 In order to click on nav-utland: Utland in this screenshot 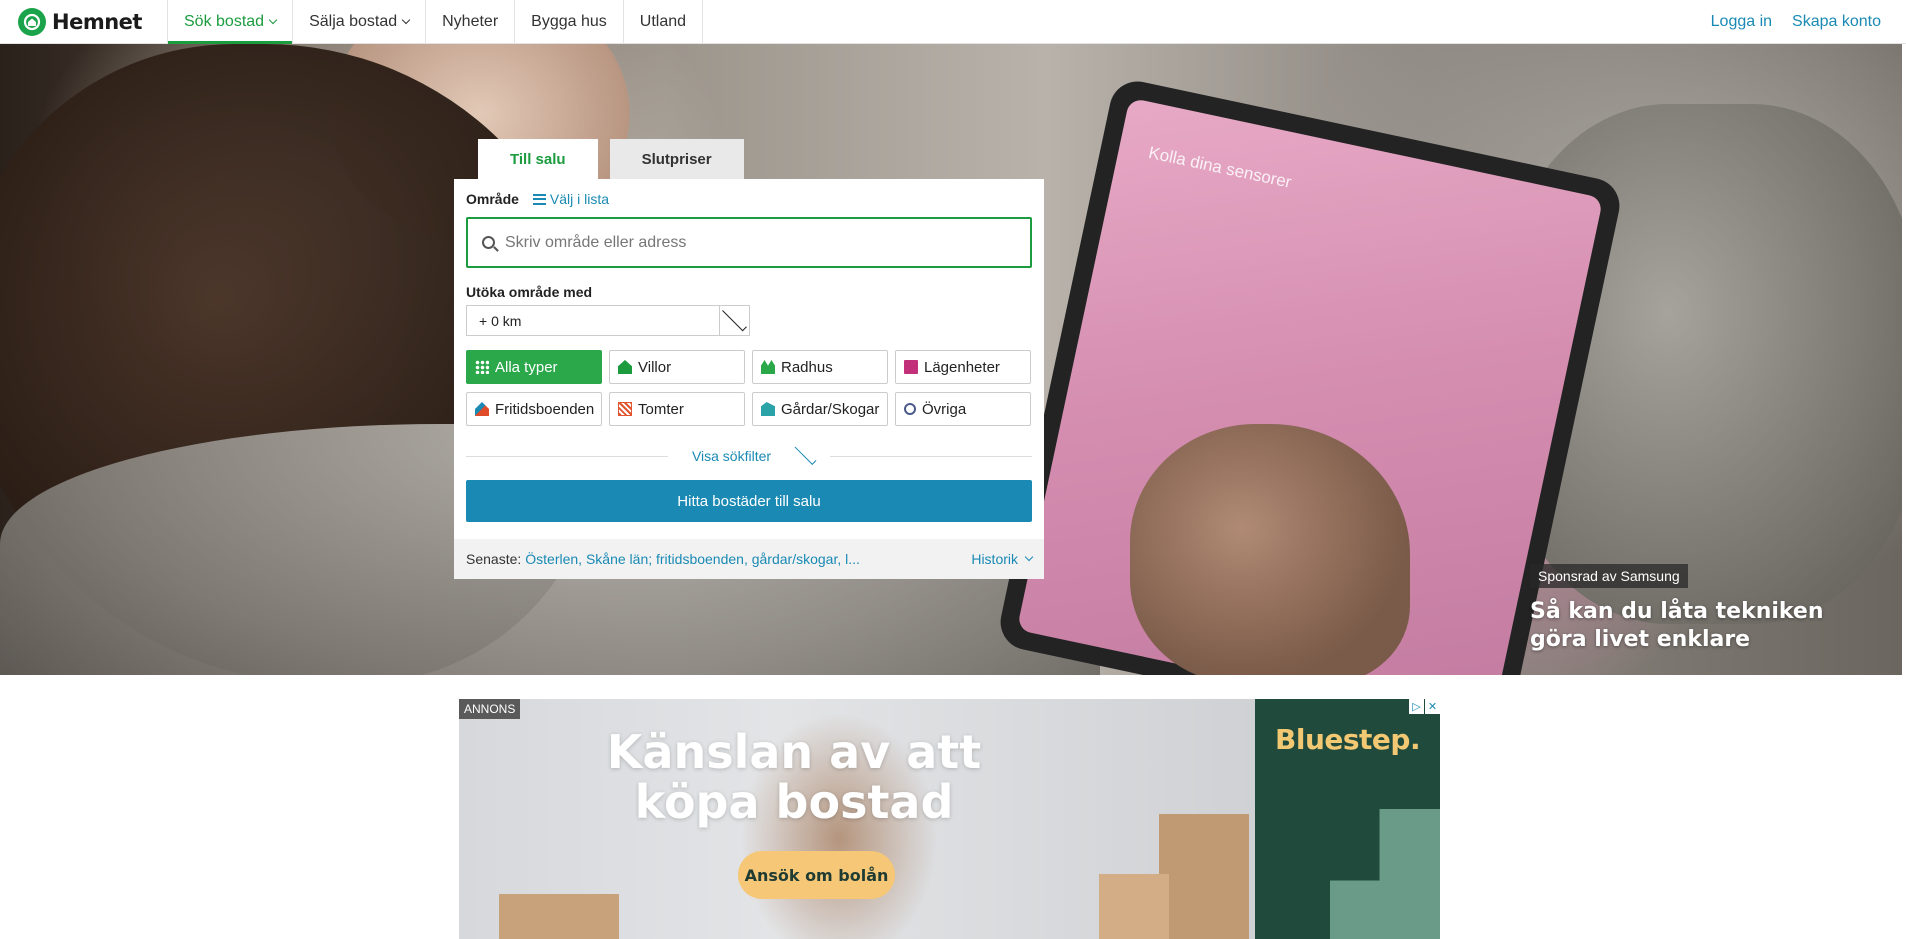, I will do `click(663, 21)`.